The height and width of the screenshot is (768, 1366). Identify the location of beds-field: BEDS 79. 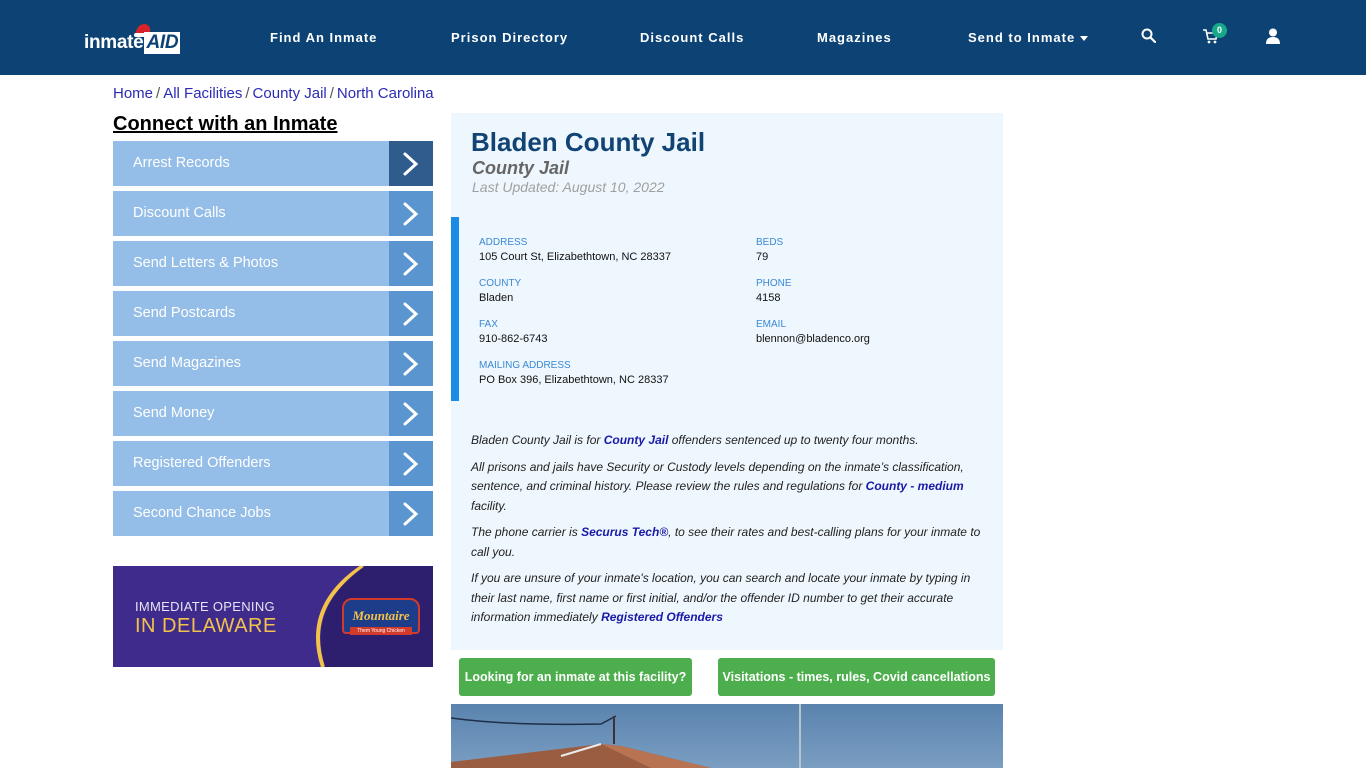
(769, 250).